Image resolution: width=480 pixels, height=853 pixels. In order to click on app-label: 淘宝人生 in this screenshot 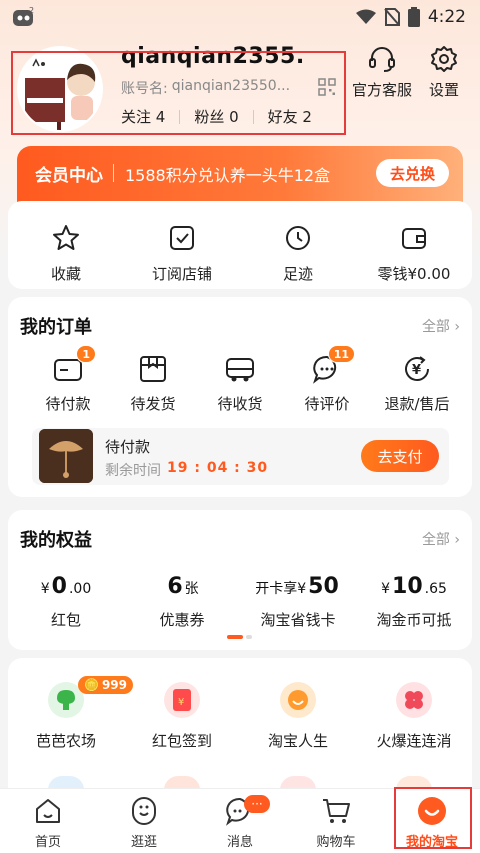, I will do `click(297, 741)`.